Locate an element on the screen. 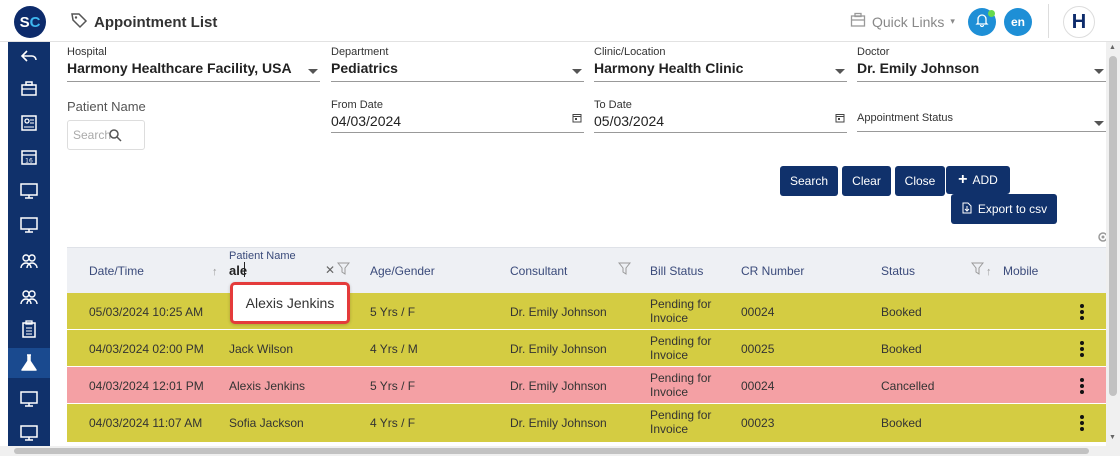  notification-button is located at coordinates (982, 22).